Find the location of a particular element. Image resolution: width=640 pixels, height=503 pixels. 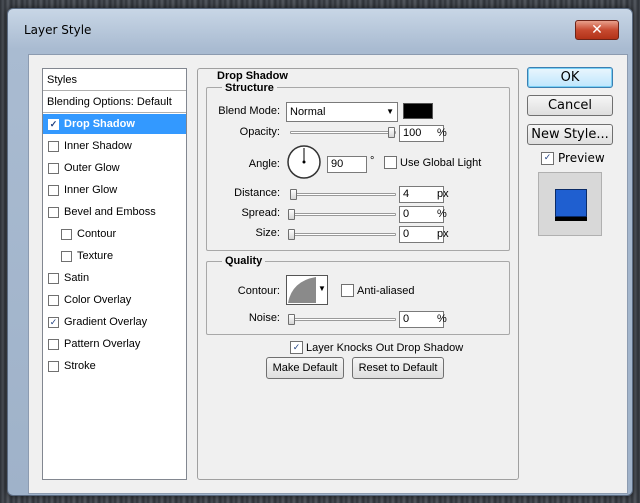

angle-label: Angle: is located at coordinates (264, 164).